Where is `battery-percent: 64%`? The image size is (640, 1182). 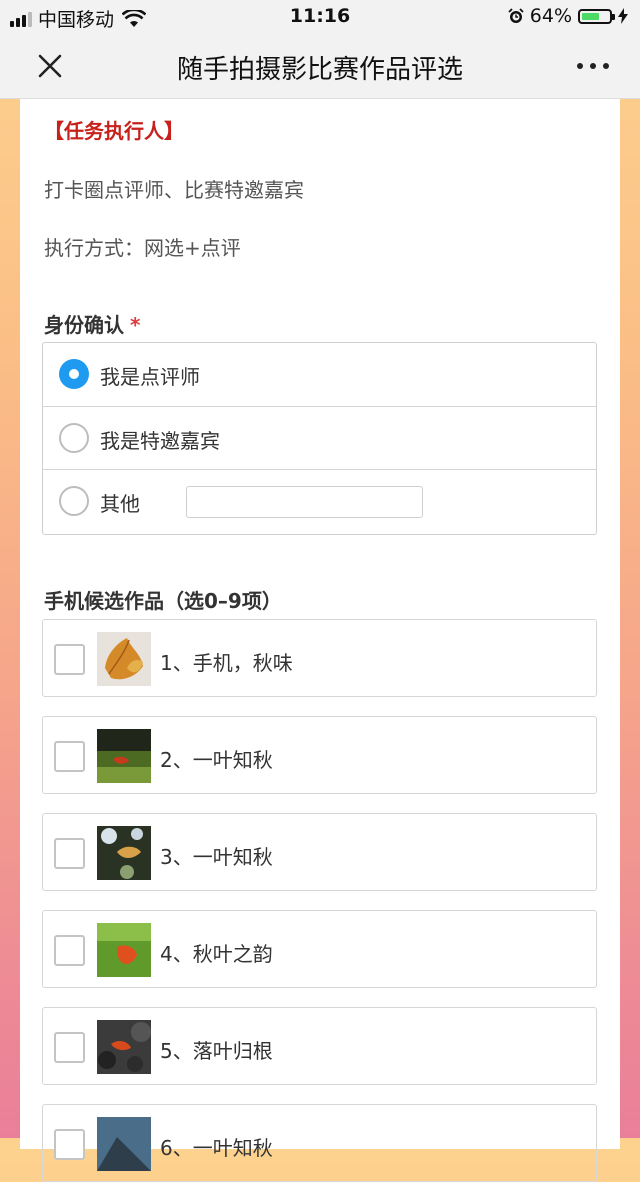
battery-percent: 64% is located at coordinates (550, 16).